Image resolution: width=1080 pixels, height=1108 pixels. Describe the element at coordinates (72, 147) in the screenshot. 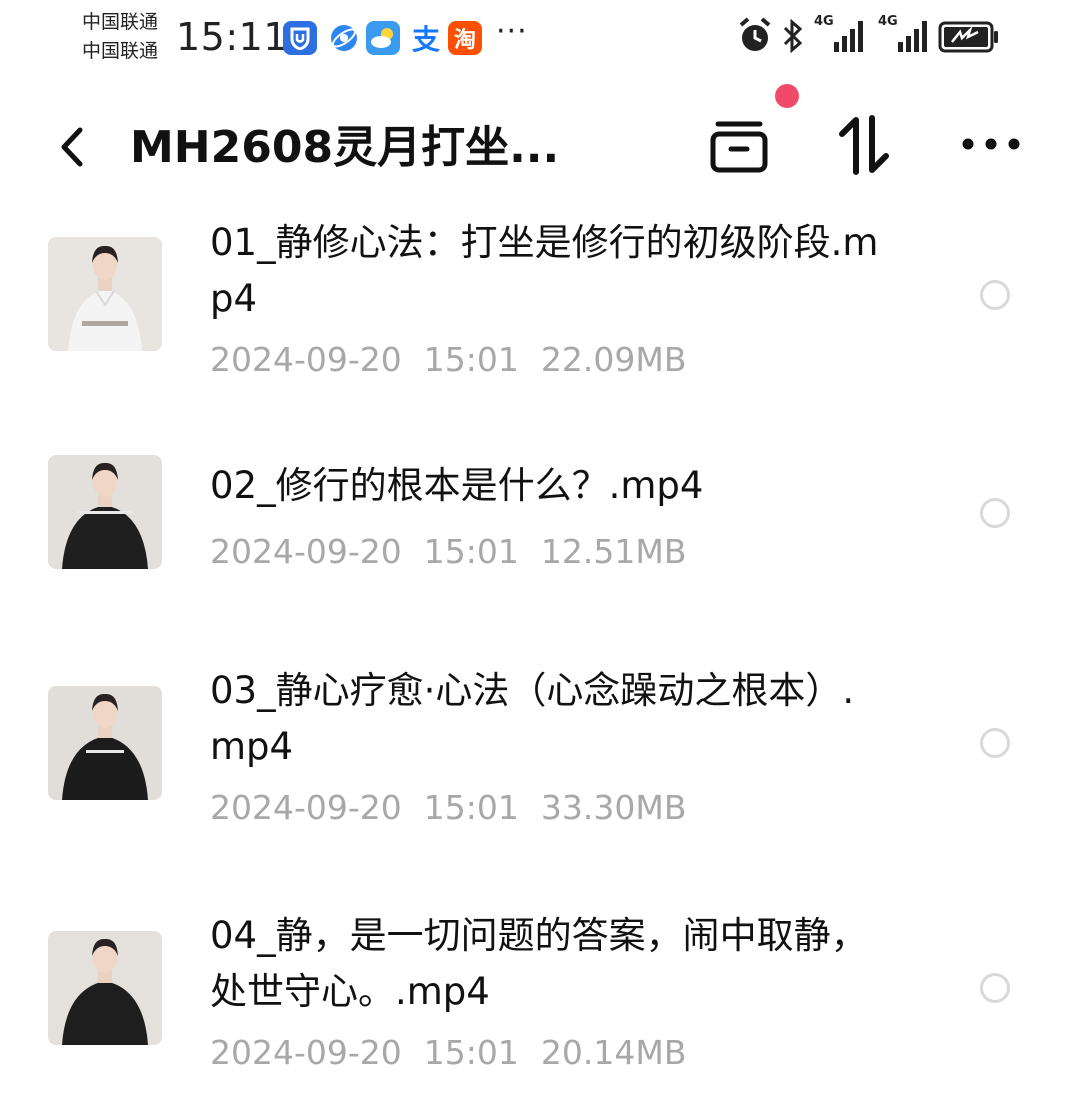

I see `back-button` at that location.